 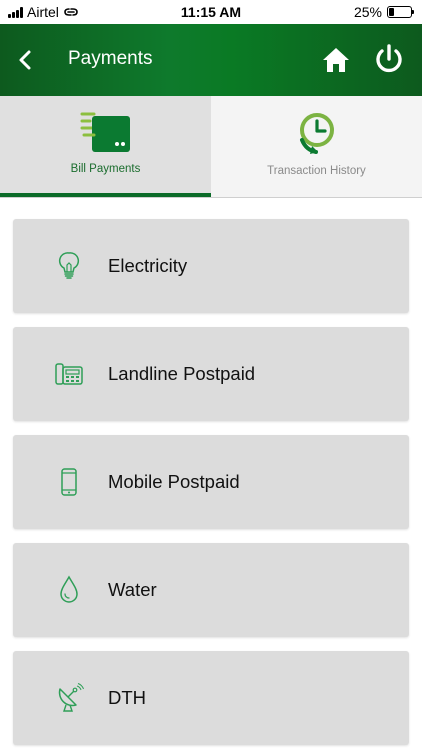 I want to click on payment-tabs: Bill Payments Transaction History, so click(x=211, y=146).